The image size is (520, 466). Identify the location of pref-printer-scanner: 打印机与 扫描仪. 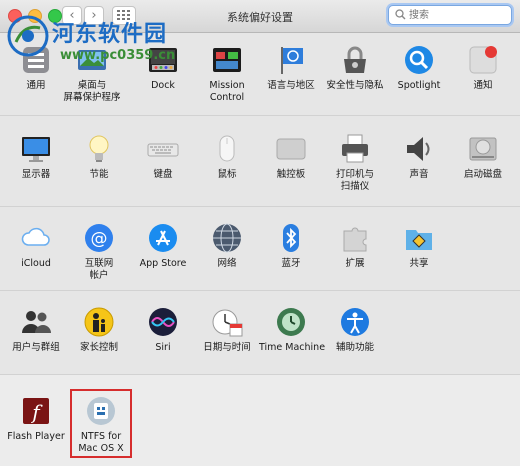
(355, 163).